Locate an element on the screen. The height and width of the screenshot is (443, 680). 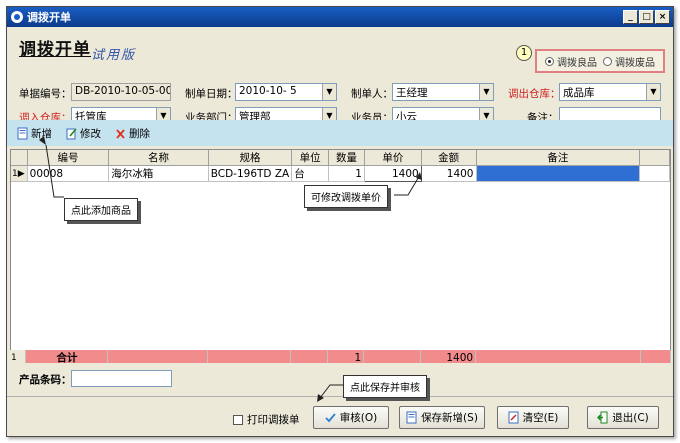
page-title: 调拨开单 is located at coordinates (55, 50).